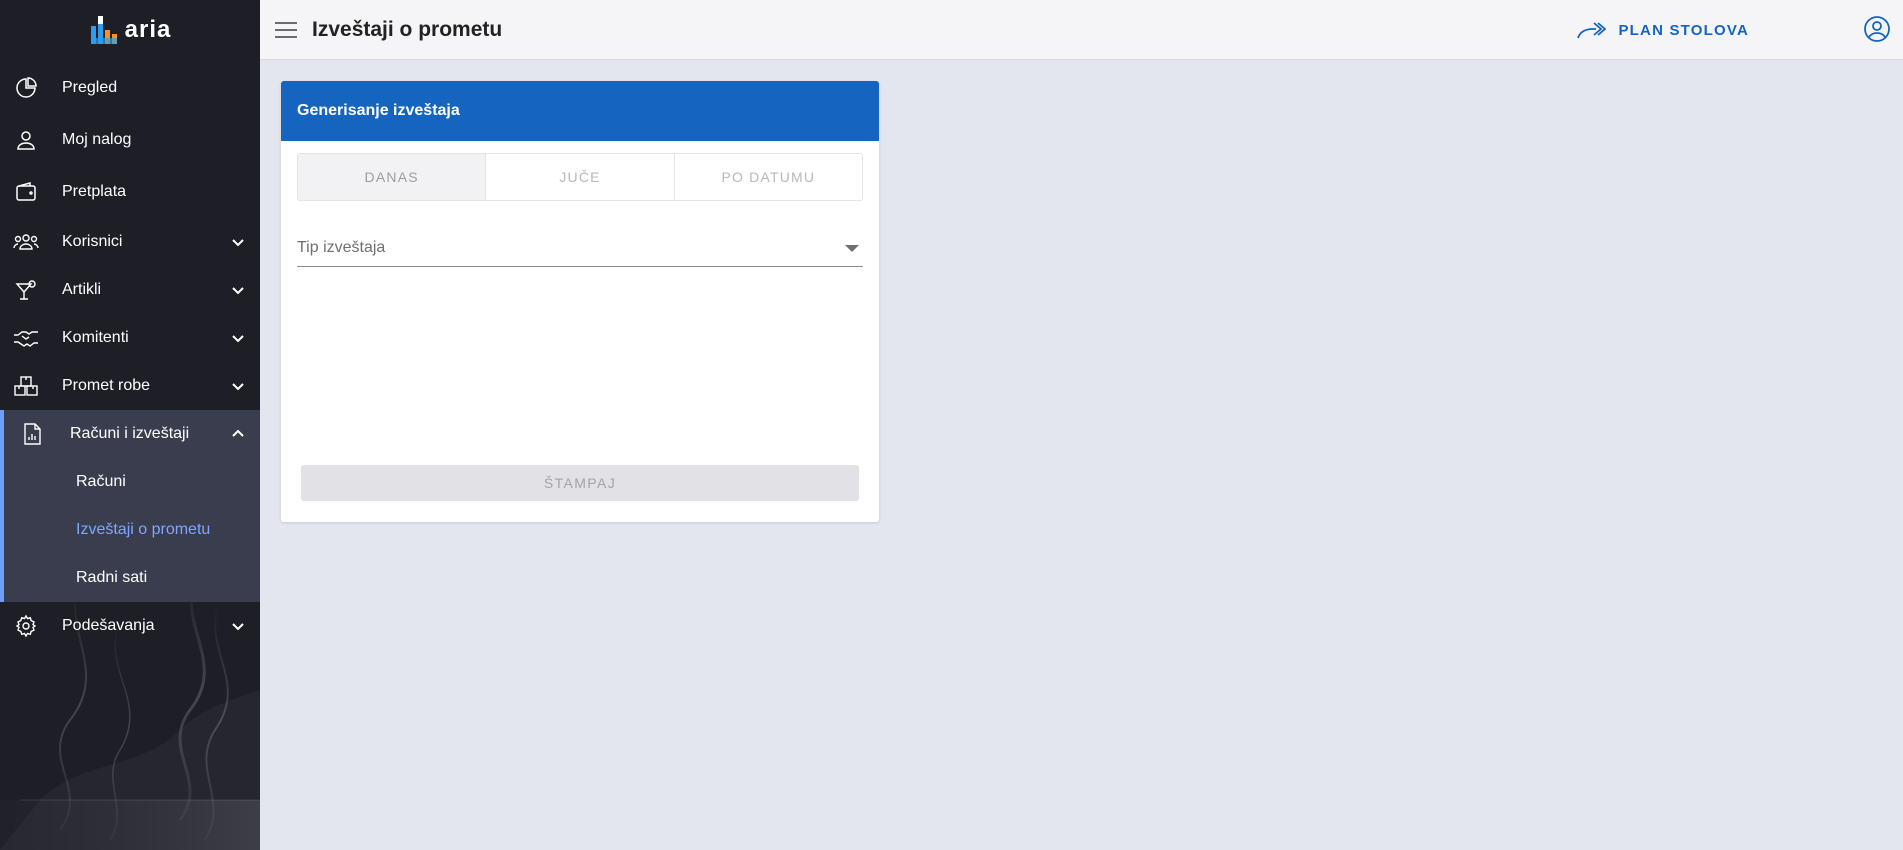 This screenshot has height=850, width=1903. I want to click on sidebar-subitem-izvestaji-o-prometu: Izveštaji o prometu, so click(132, 530).